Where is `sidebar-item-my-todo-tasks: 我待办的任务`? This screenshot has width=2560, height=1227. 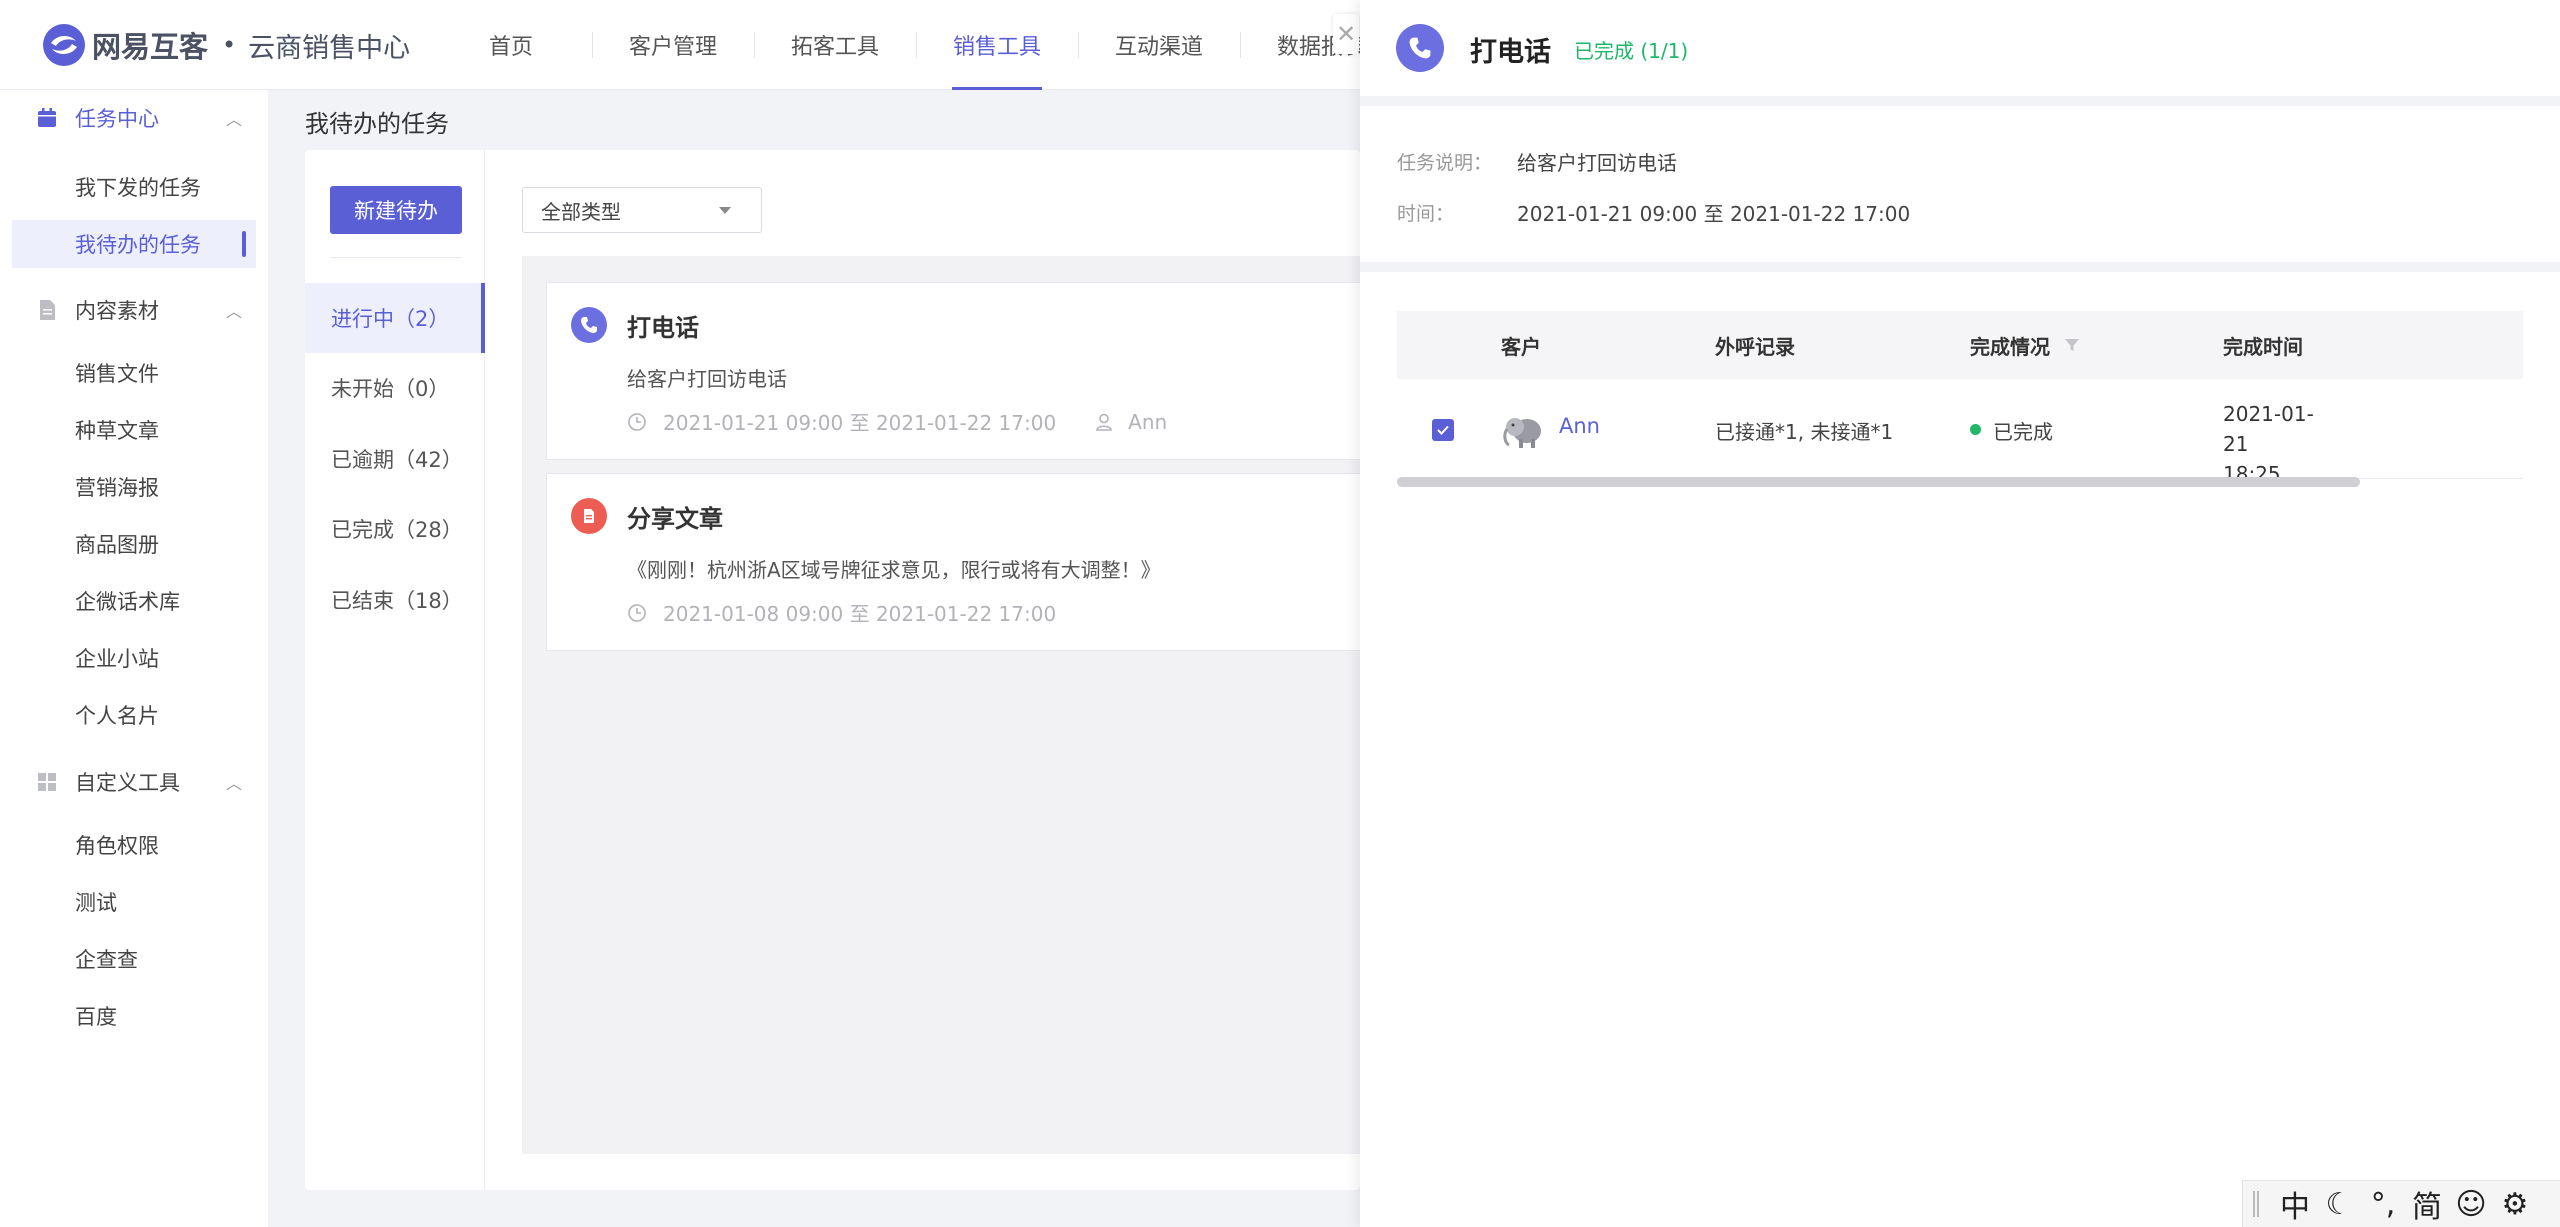
sidebar-item-my-todo-tasks: 我待办的任务 is located at coordinates (134, 244).